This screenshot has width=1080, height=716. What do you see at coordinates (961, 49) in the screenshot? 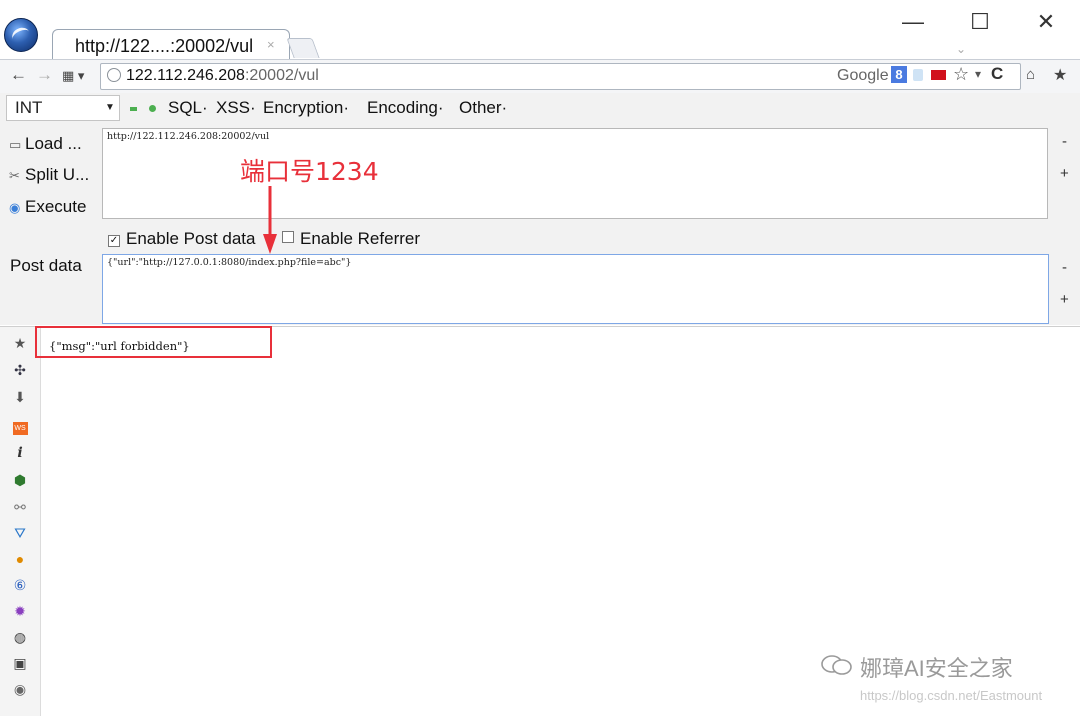
I see `tab-list-chevron-icon: ⌄` at bounding box center [961, 49].